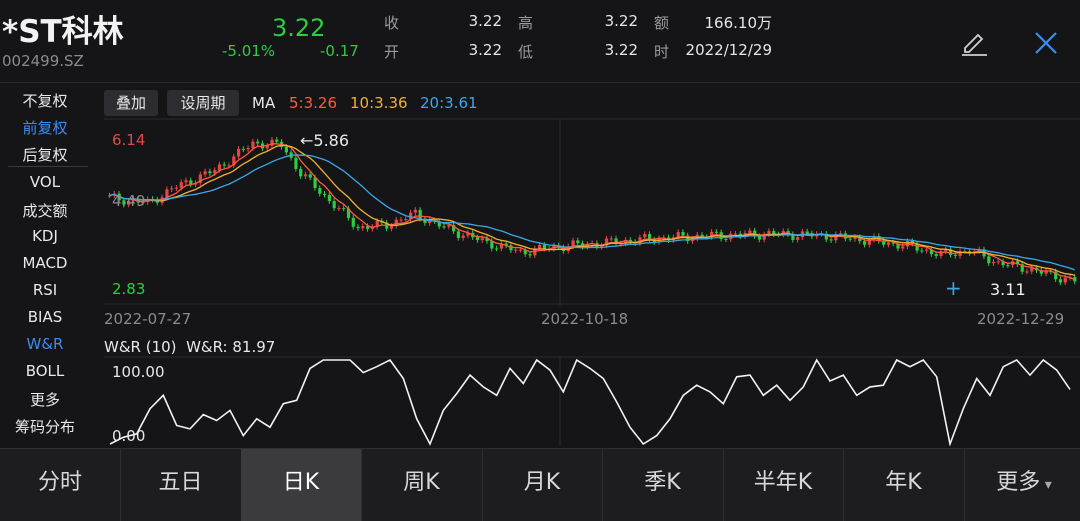  I want to click on menu-item-2: 后复权, so click(45, 154).